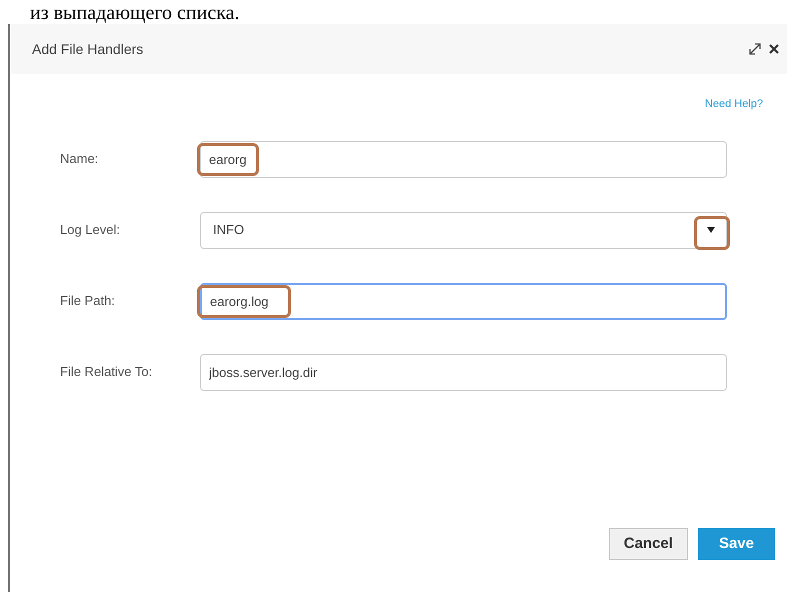  I want to click on text-input-field: earorg, so click(463, 159).